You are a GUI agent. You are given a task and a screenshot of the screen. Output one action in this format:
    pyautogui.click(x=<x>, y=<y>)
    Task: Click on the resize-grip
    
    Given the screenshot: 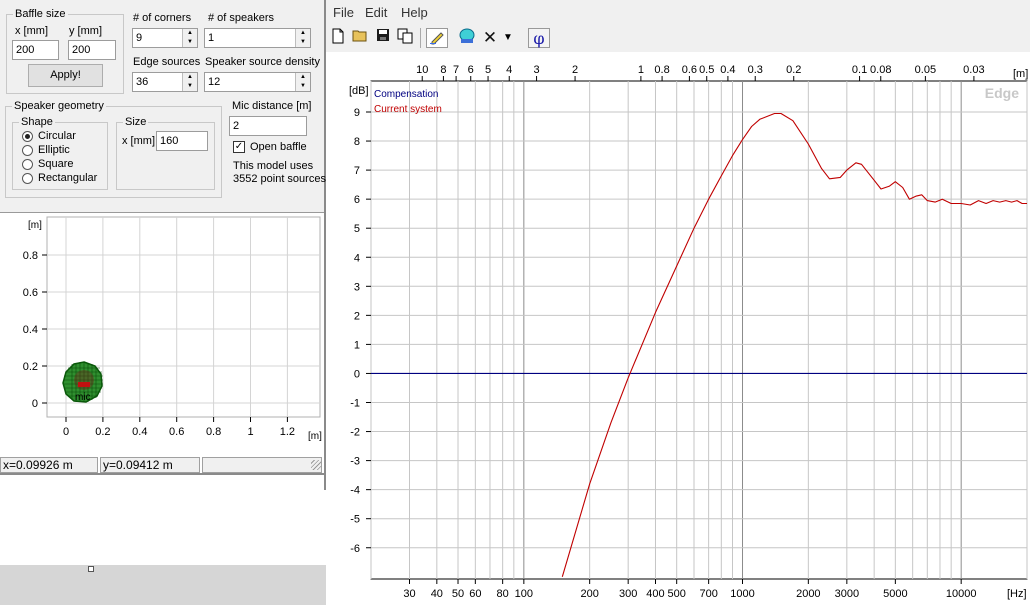 What is the action you would take?
    pyautogui.click(x=316, y=465)
    